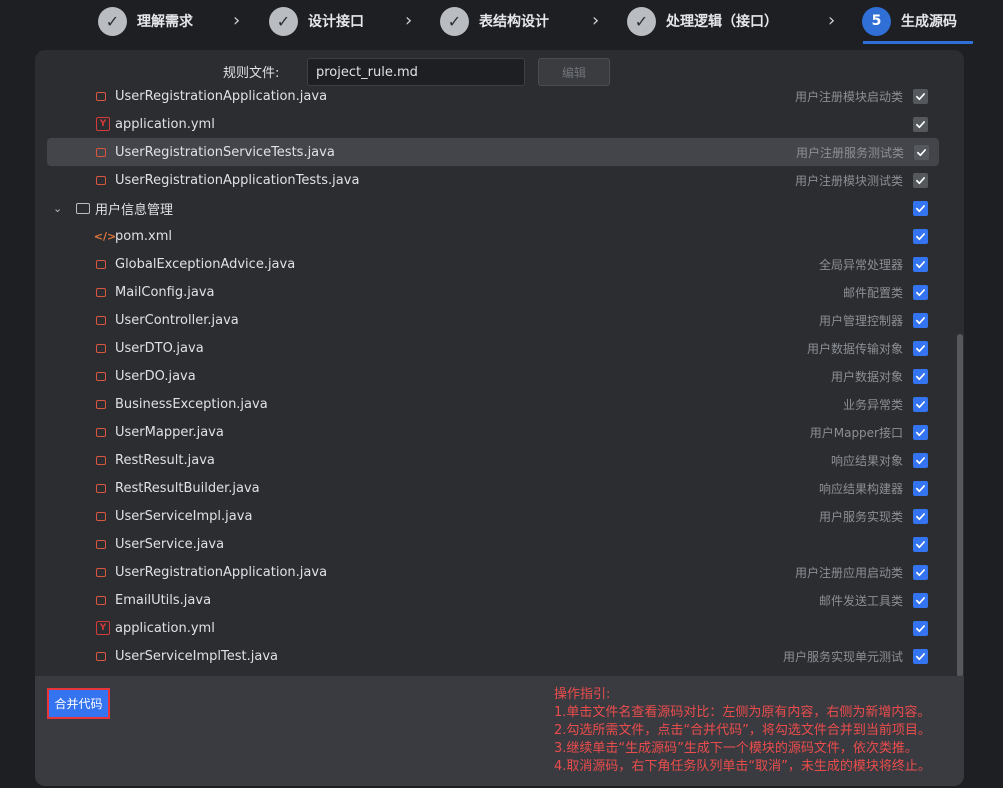  Describe the element at coordinates (103, 628) in the screenshot. I see `yaml-file-icon: Y` at that location.